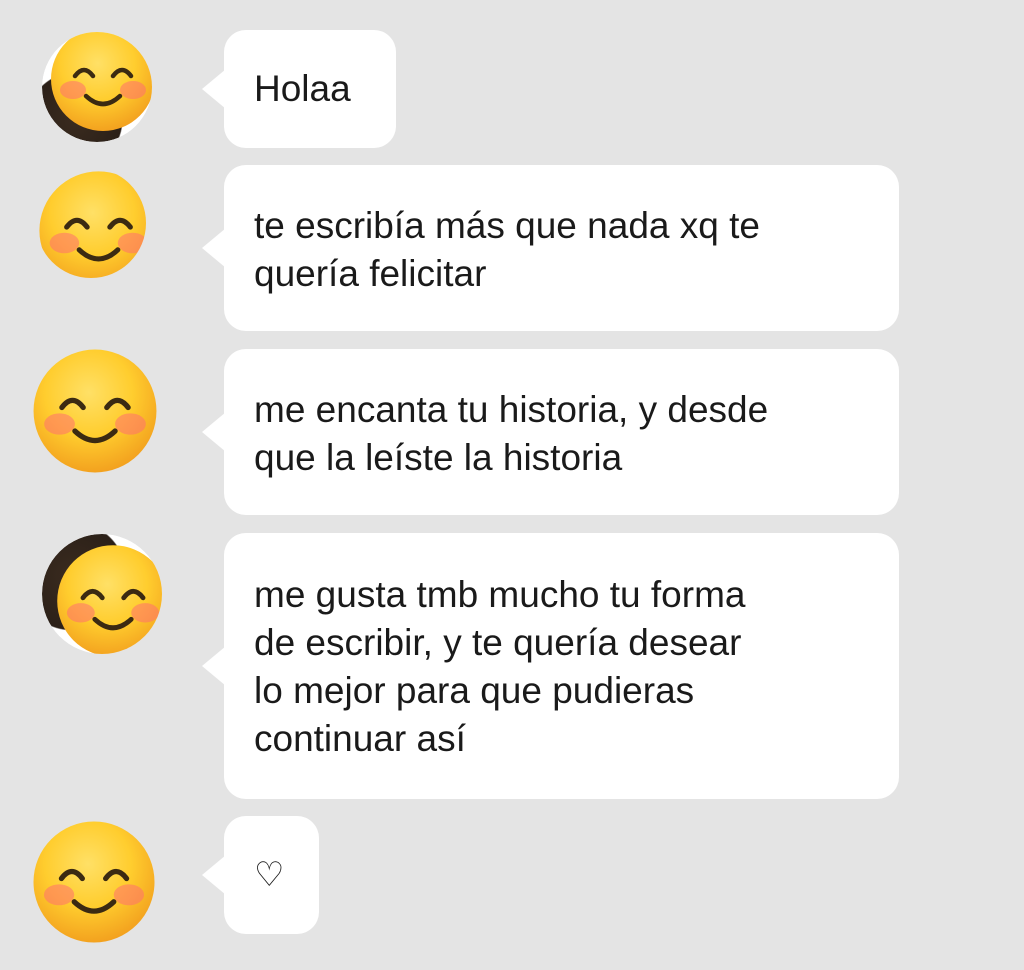 The image size is (1024, 970). What do you see at coordinates (269, 875) in the screenshot?
I see `heart-message-text: ♡` at bounding box center [269, 875].